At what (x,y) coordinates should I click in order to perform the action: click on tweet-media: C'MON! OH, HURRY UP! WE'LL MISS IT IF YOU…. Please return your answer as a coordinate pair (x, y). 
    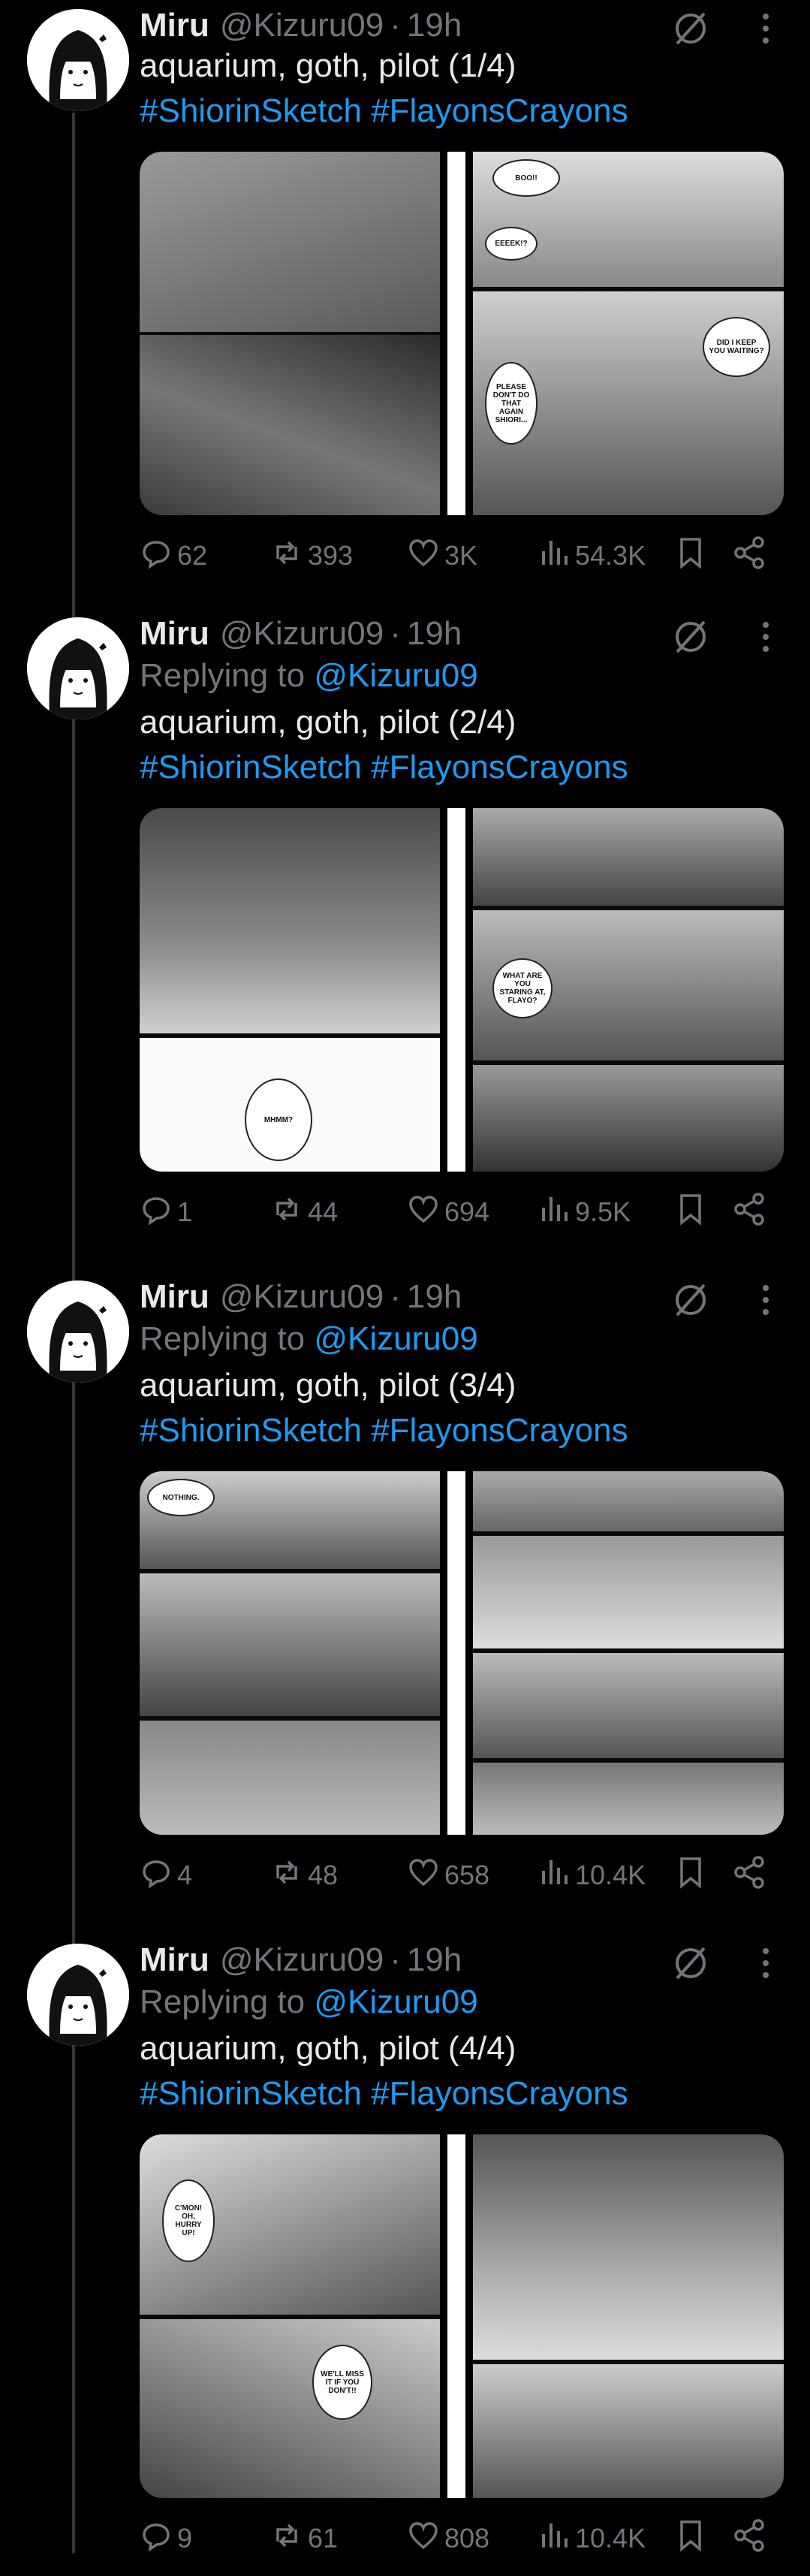
    Looking at the image, I should click on (462, 2316).